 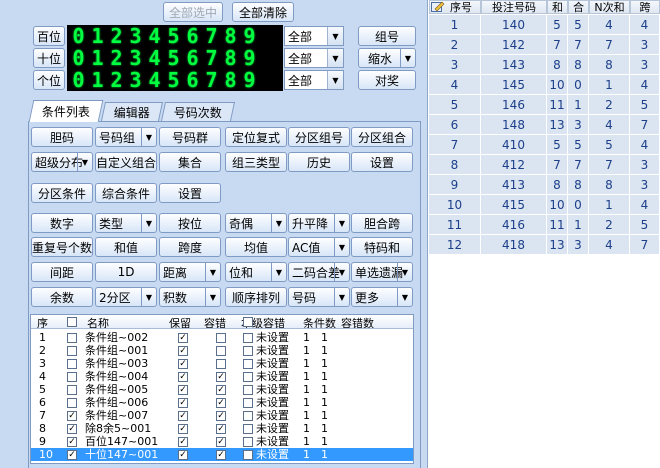 I want to click on column-header: 容错, so click(x=215, y=321).